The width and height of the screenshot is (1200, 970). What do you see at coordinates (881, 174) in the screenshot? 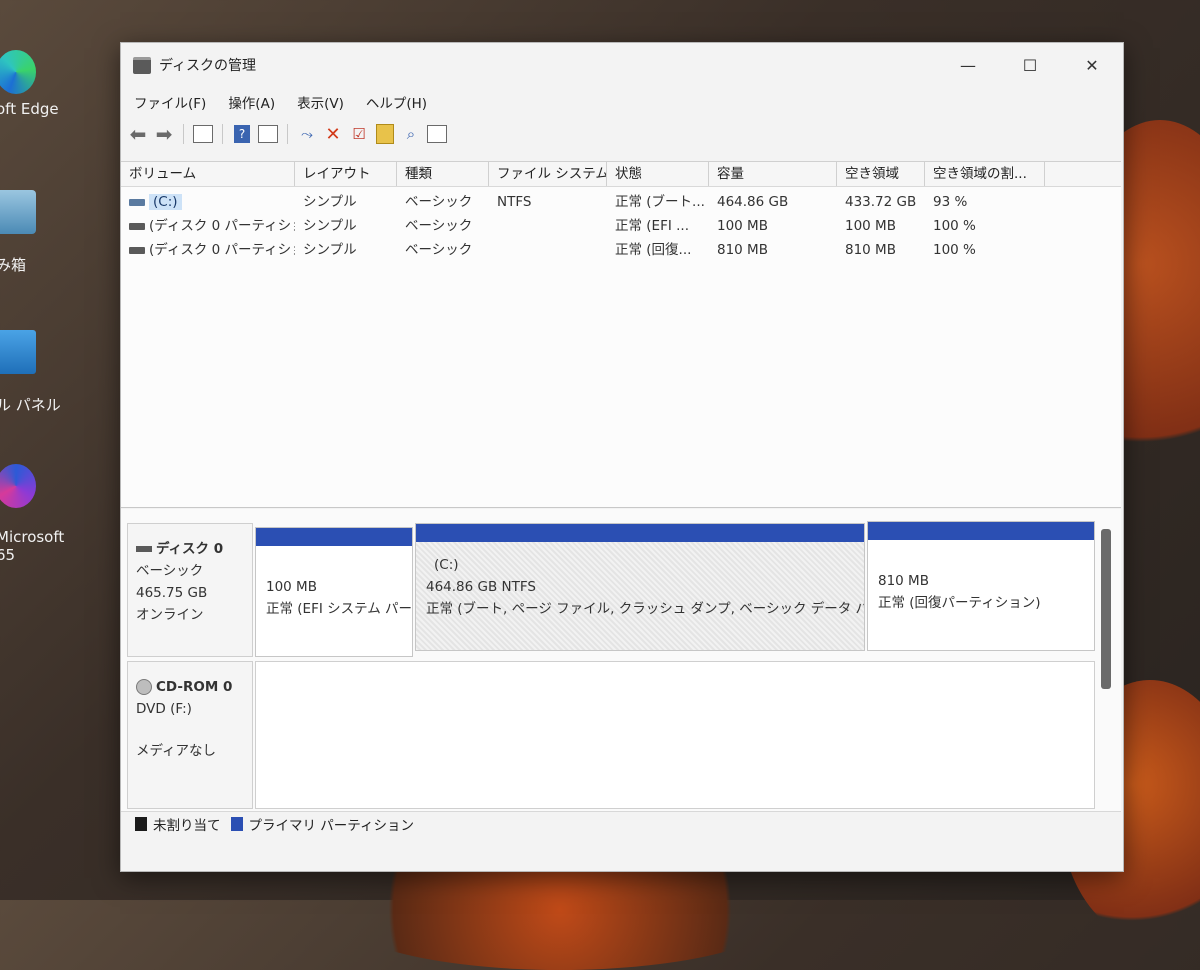
I see `column-header-free-space: 空き領域` at bounding box center [881, 174].